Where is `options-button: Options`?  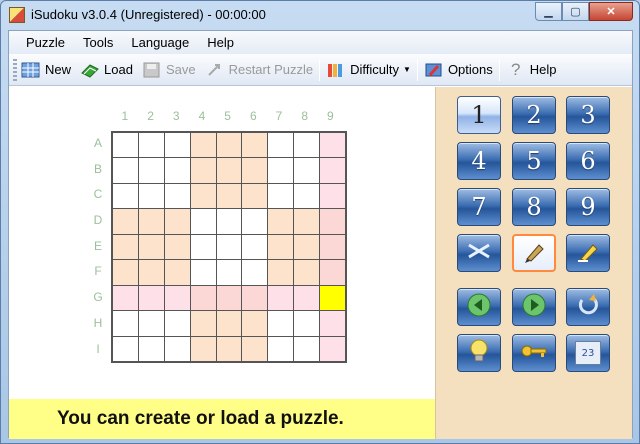
options-button: Options is located at coordinates (458, 70).